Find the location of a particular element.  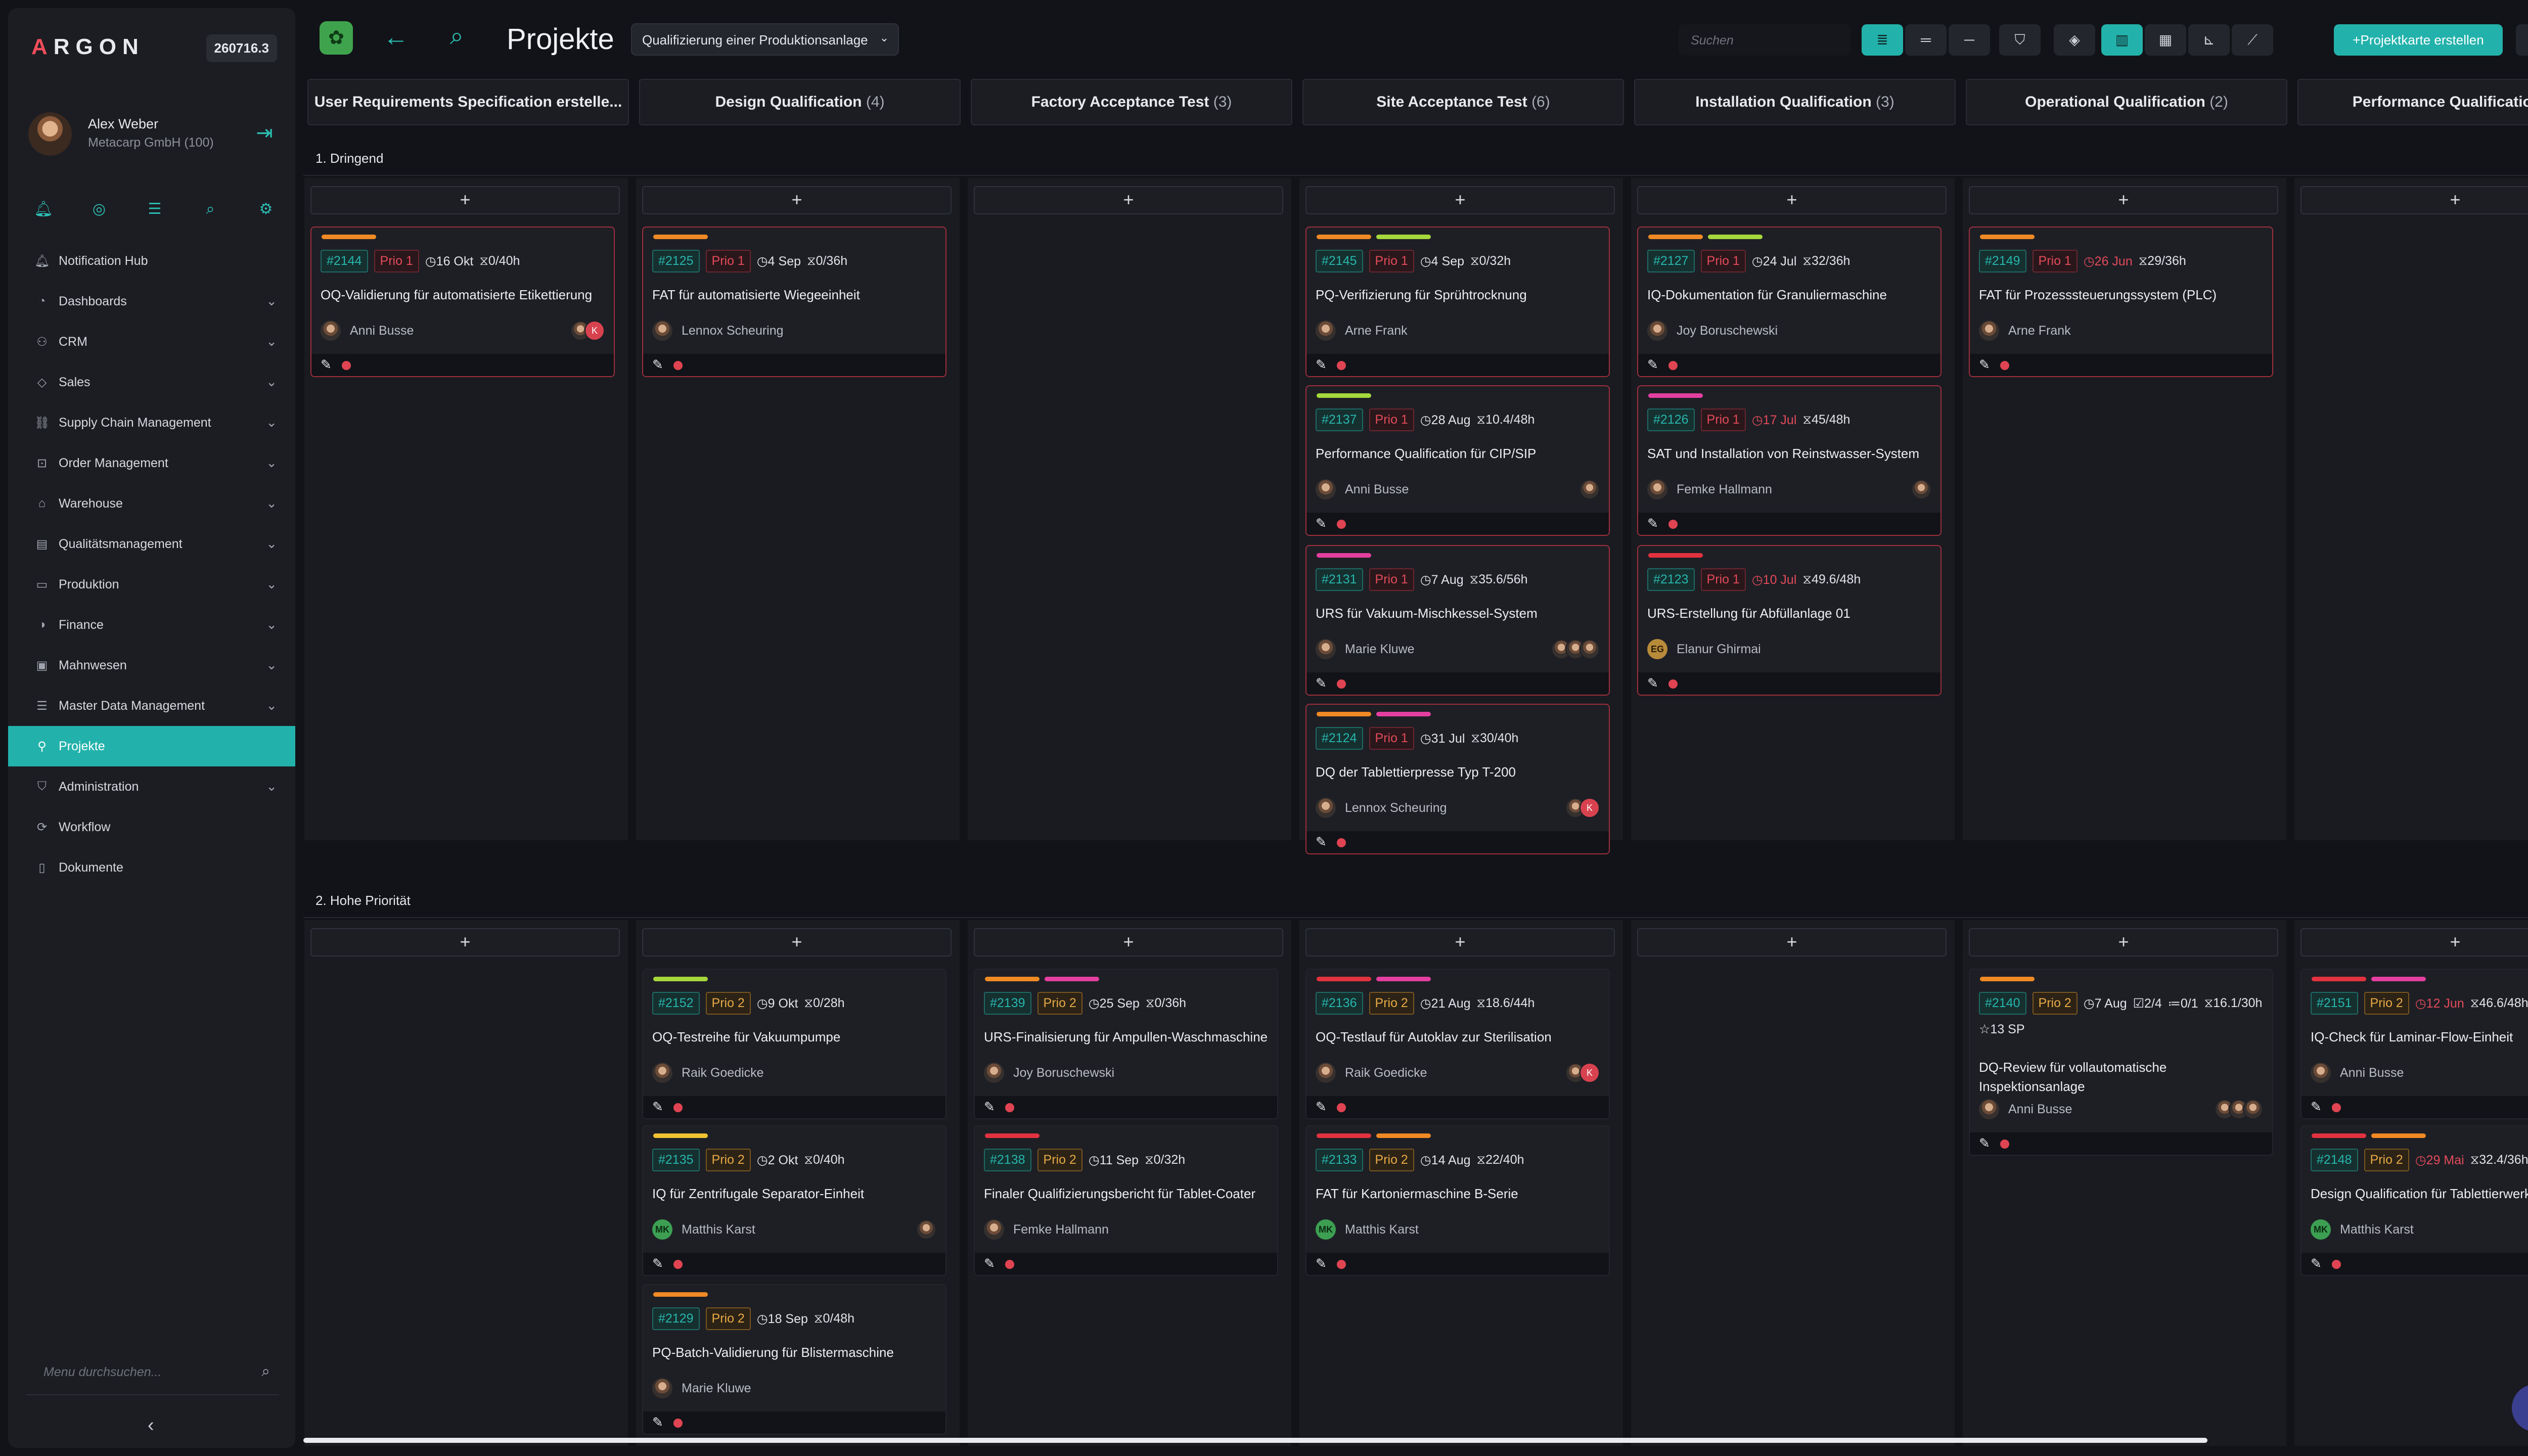

more-options-icon: ⋮ is located at coordinates (2522, 40).